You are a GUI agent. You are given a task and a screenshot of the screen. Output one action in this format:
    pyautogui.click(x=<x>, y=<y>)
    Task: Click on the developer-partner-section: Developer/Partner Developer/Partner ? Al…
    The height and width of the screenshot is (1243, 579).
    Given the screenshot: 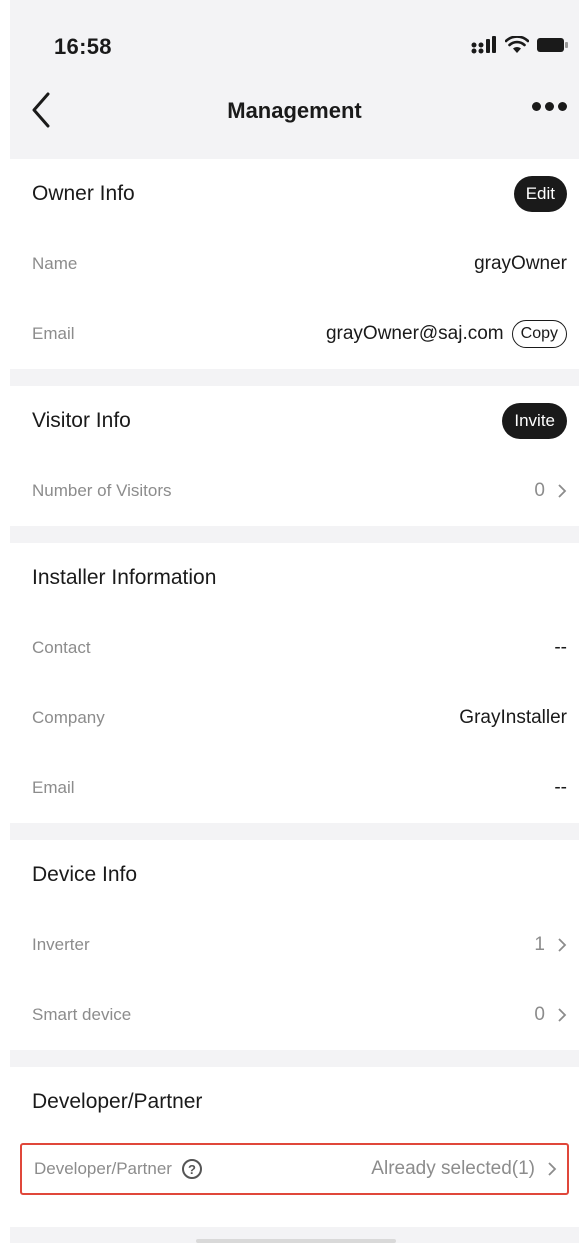 What is the action you would take?
    pyautogui.click(x=294, y=1147)
    